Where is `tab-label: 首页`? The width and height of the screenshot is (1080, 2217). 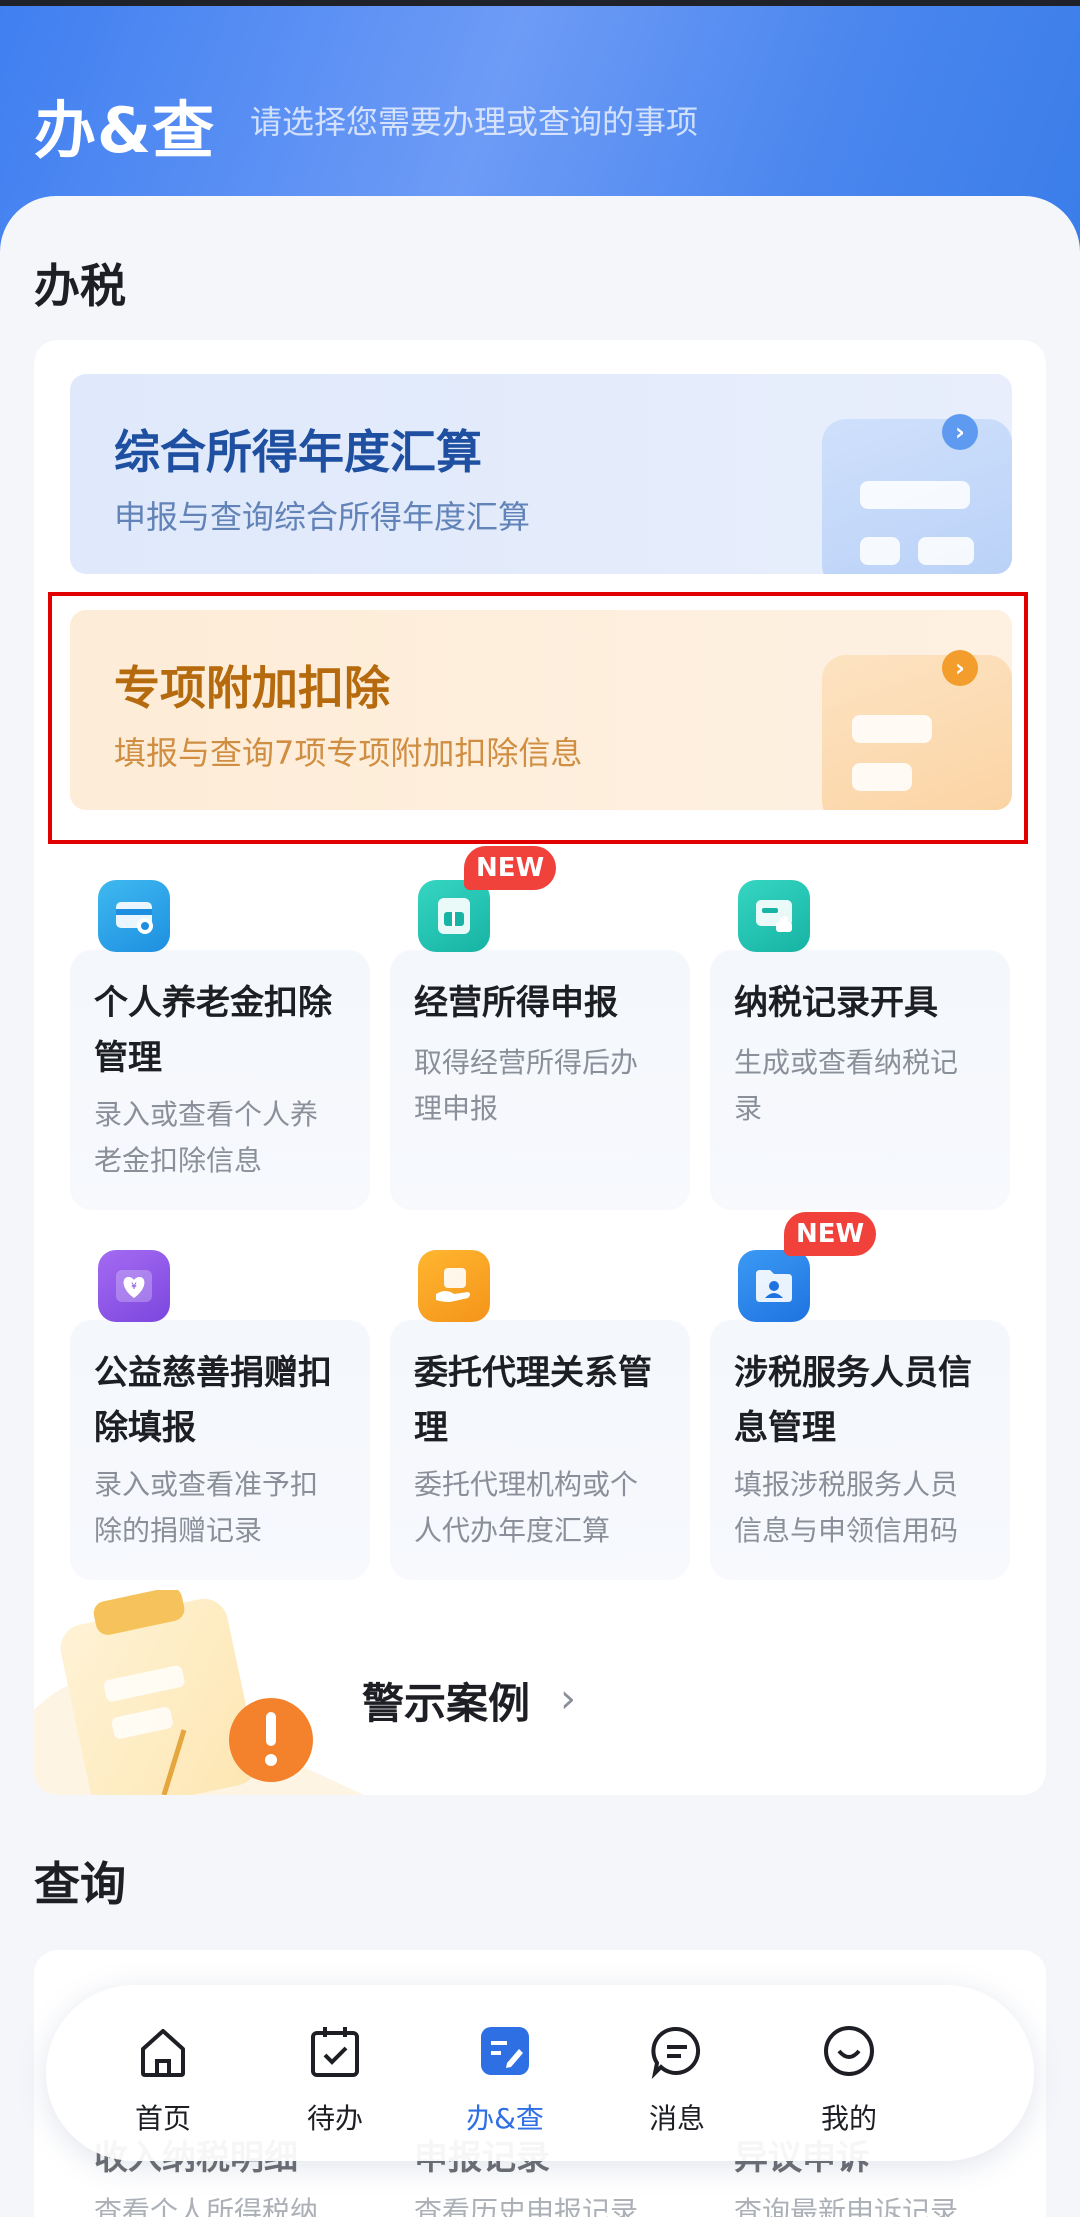
tab-label: 首页 is located at coordinates (162, 2118).